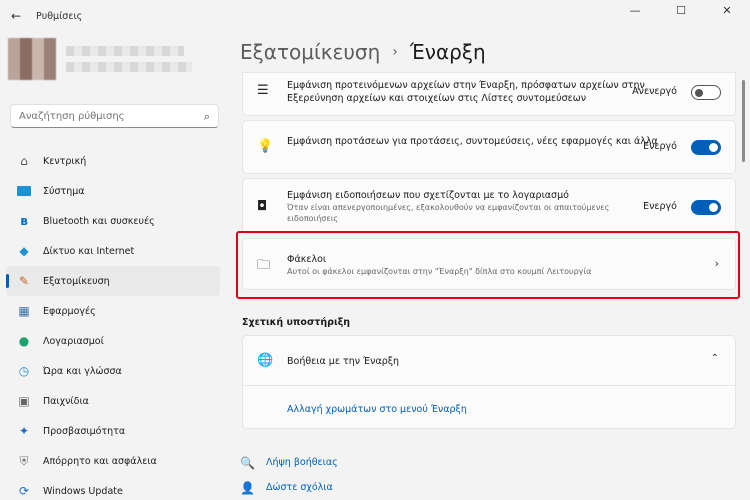  What do you see at coordinates (100, 461) in the screenshot?
I see `sidebar-item-label: Απόρρητο και ασφάλεια` at bounding box center [100, 461].